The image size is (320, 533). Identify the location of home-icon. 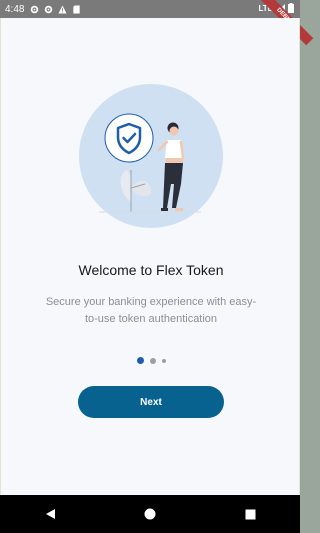
(150, 514).